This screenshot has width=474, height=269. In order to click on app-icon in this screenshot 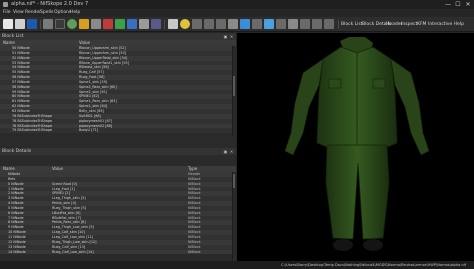, I will do `click(5, 4)`.